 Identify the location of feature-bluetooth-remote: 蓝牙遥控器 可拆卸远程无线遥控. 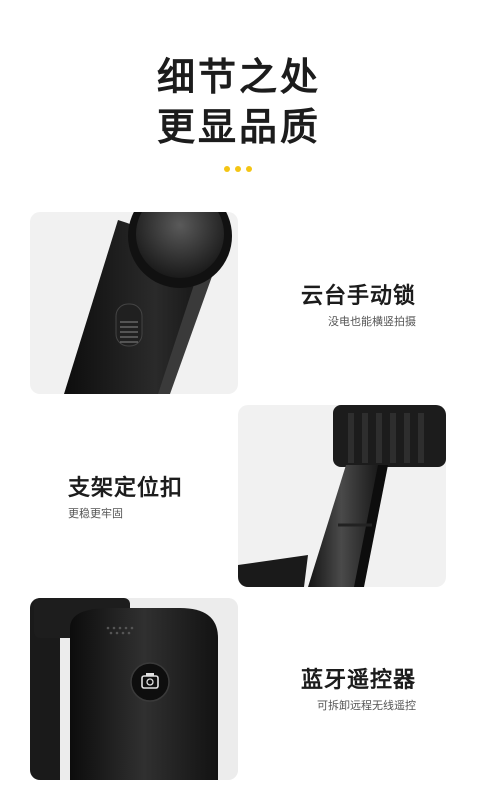
(358, 690).